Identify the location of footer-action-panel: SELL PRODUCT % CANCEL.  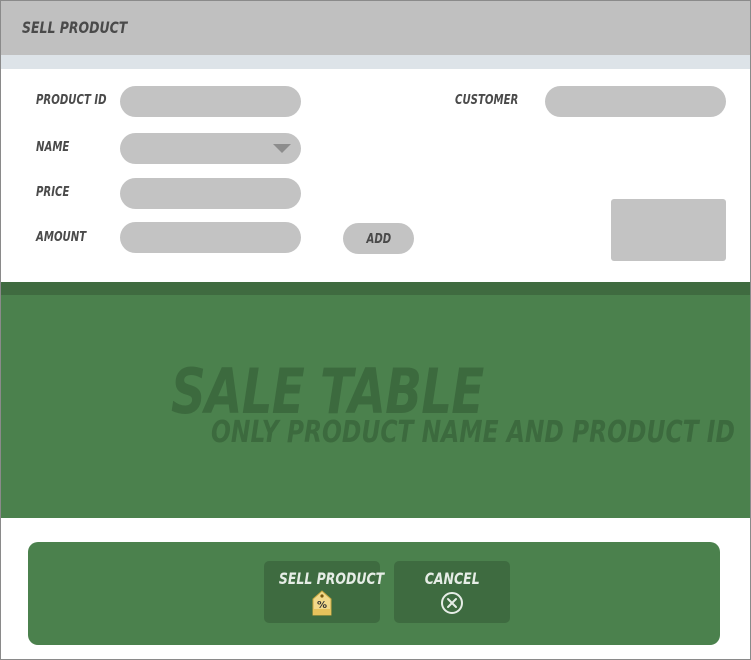
(374, 593).